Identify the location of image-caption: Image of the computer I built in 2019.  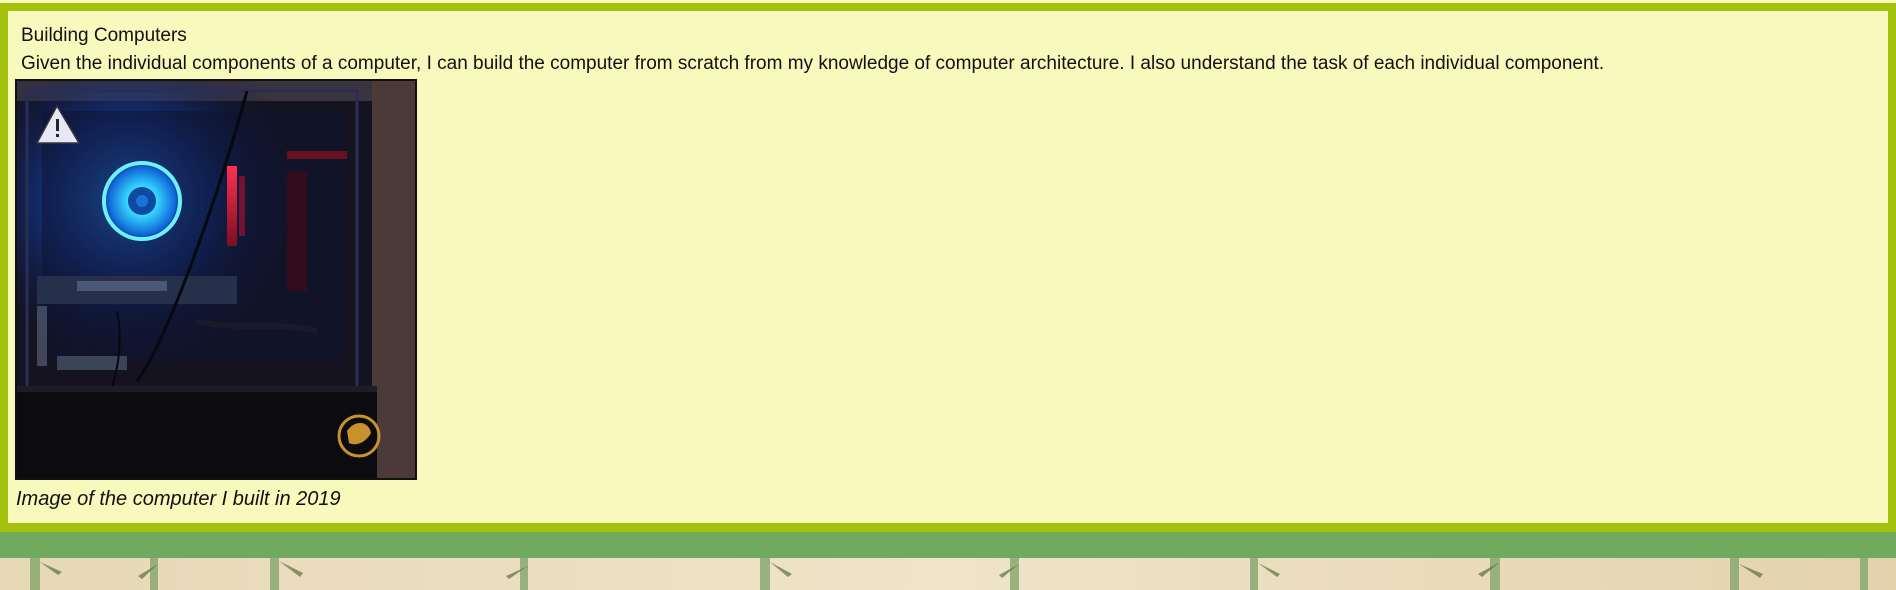
(178, 499).